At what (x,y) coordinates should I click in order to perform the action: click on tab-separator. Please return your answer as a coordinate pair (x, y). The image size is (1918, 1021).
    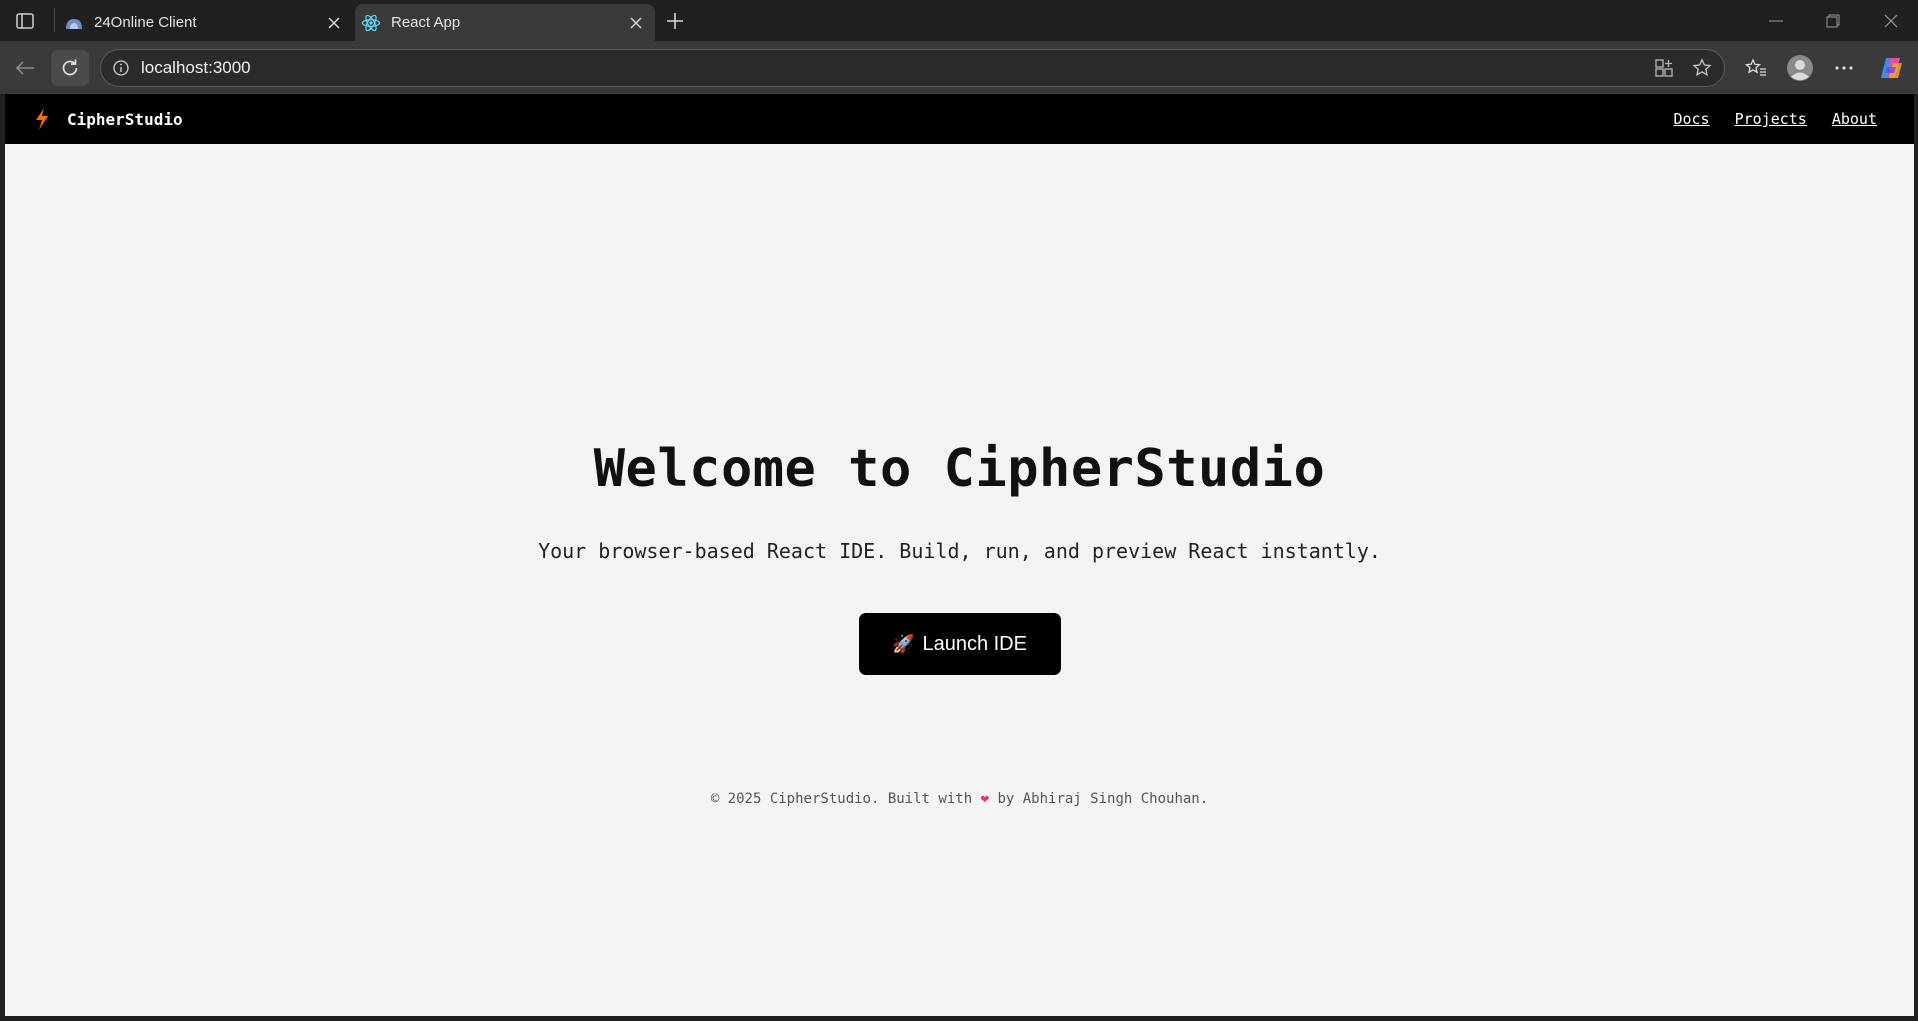
    Looking at the image, I should click on (54, 20).